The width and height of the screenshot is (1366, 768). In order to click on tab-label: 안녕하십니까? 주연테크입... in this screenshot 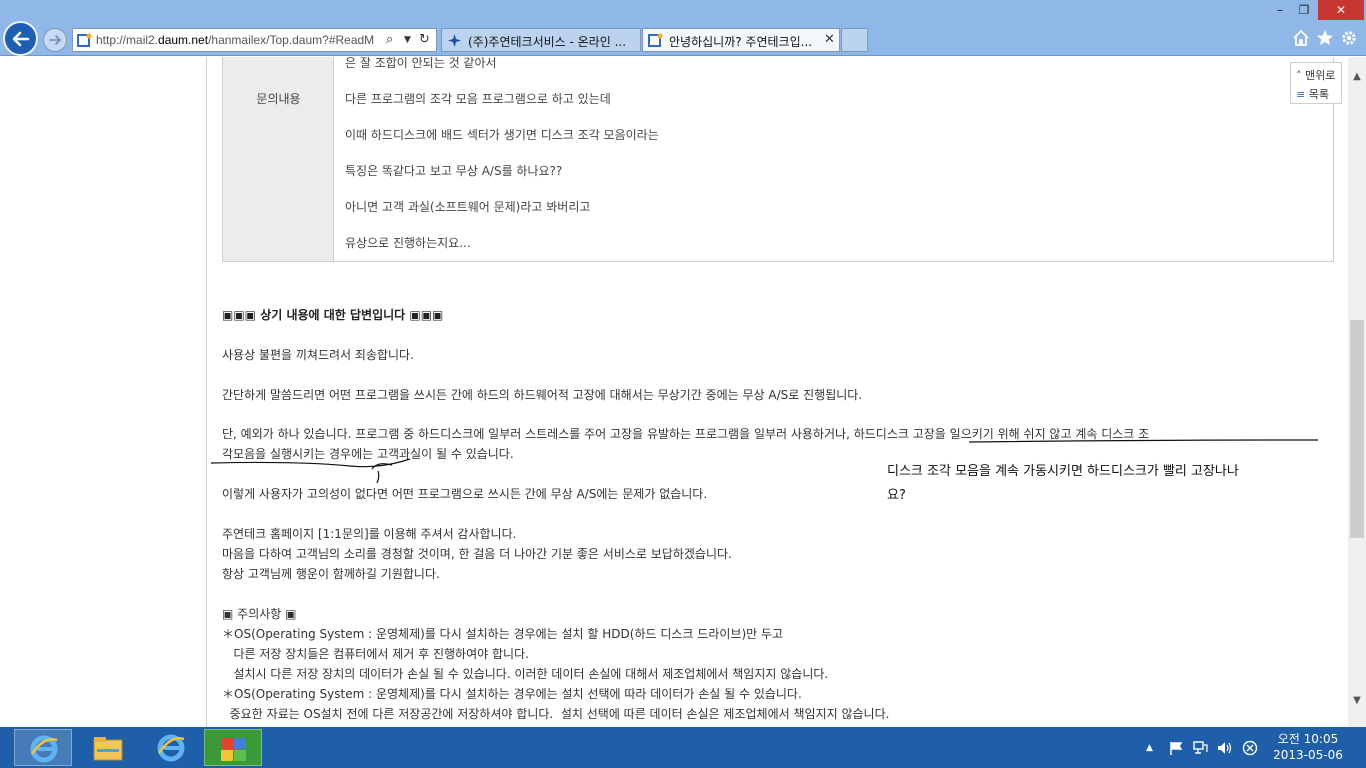, I will do `click(741, 42)`.